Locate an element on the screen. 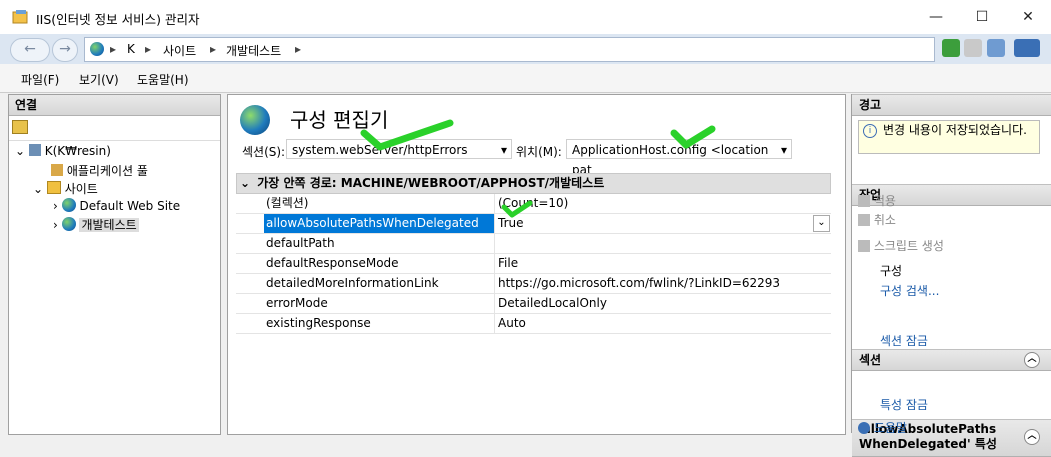 Image resolution: width=1051 pixels, height=457 pixels. tree-label: Default Web Site is located at coordinates (130, 206).